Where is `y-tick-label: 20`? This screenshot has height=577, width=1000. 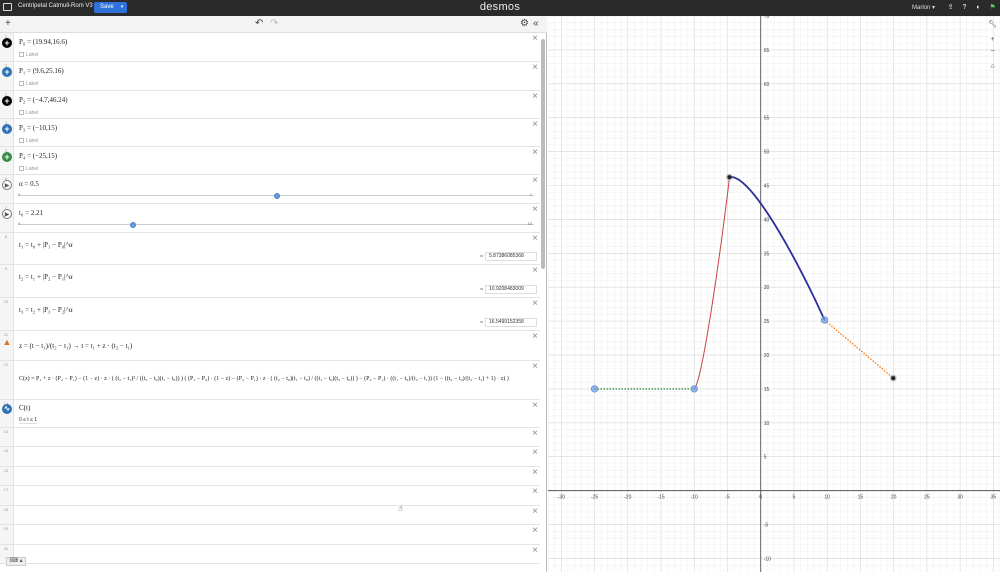 y-tick-label: 20 is located at coordinates (767, 356).